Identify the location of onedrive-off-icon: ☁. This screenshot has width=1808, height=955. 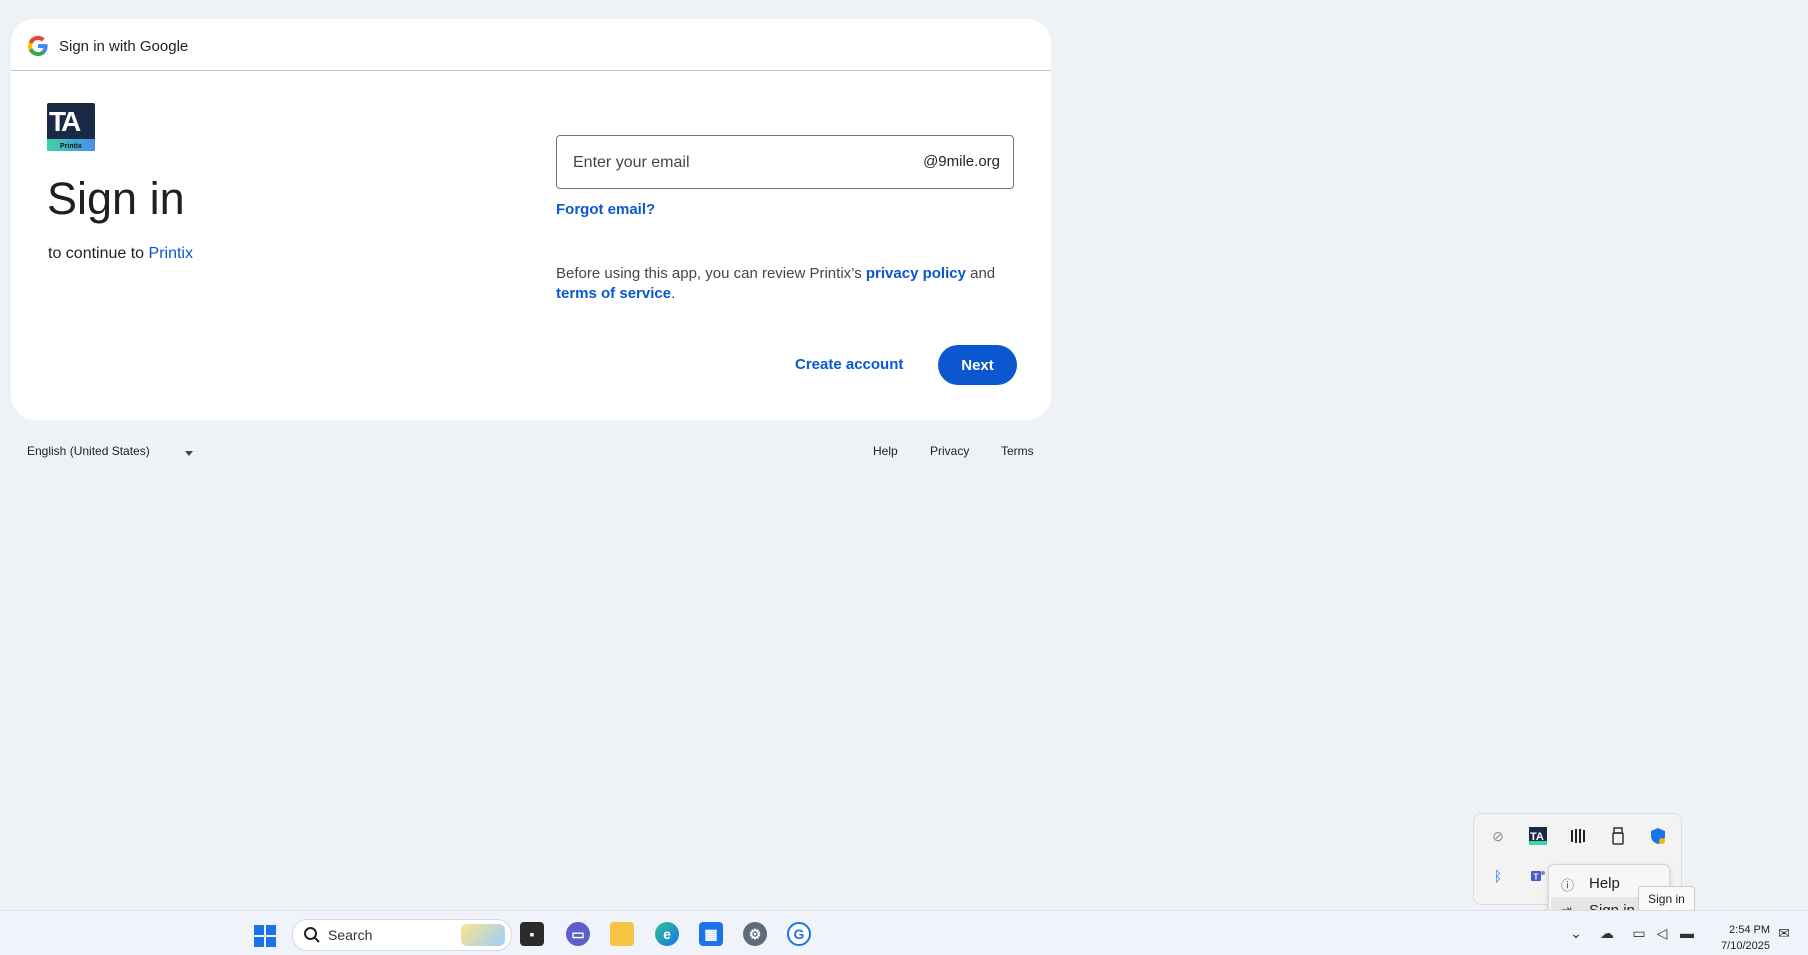
(1607, 933).